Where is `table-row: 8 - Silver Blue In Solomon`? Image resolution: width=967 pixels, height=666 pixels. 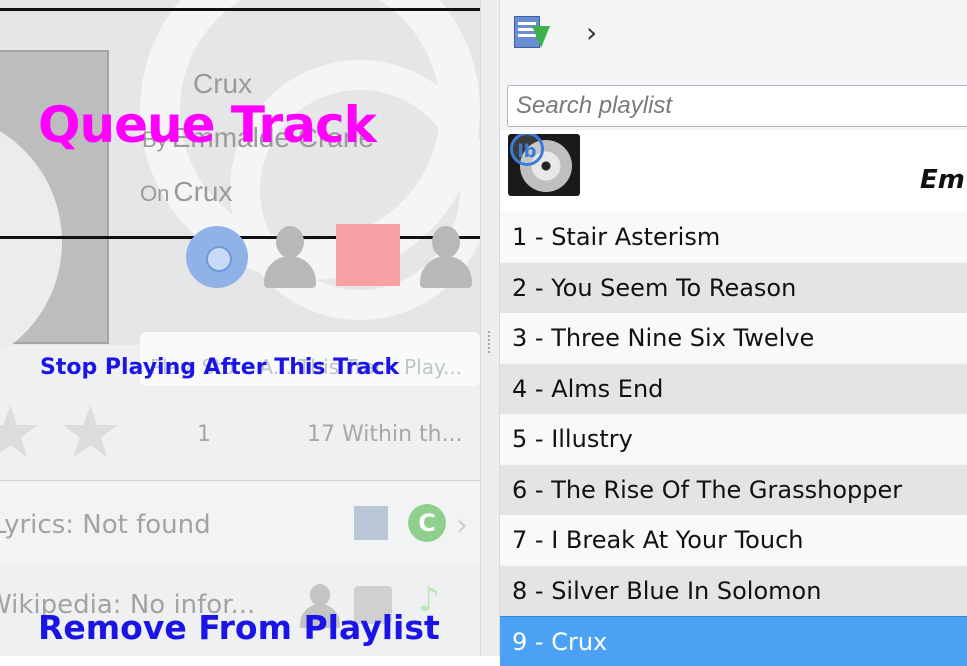 table-row: 8 - Silver Blue In Solomon is located at coordinates (733, 591).